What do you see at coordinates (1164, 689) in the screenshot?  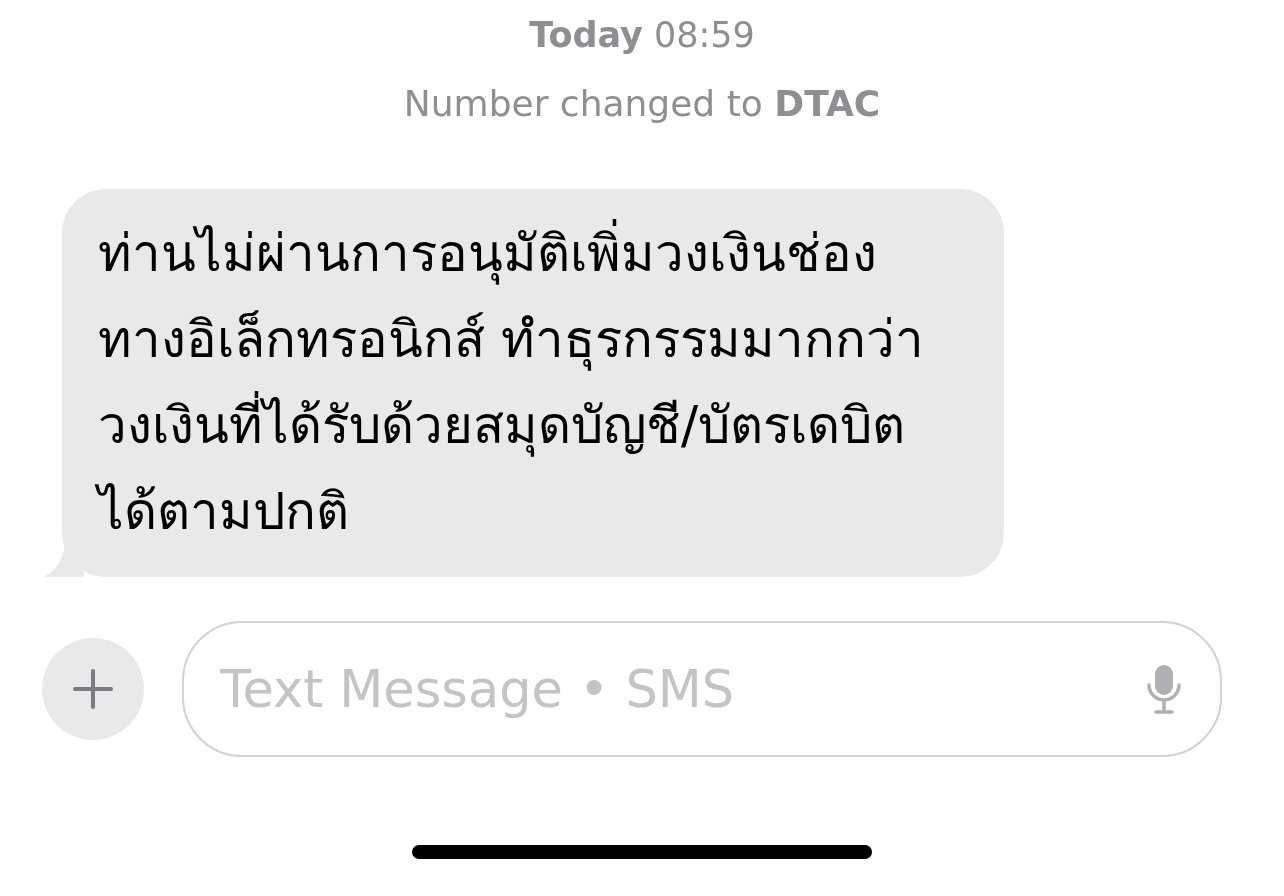 I see `microphone-icon` at bounding box center [1164, 689].